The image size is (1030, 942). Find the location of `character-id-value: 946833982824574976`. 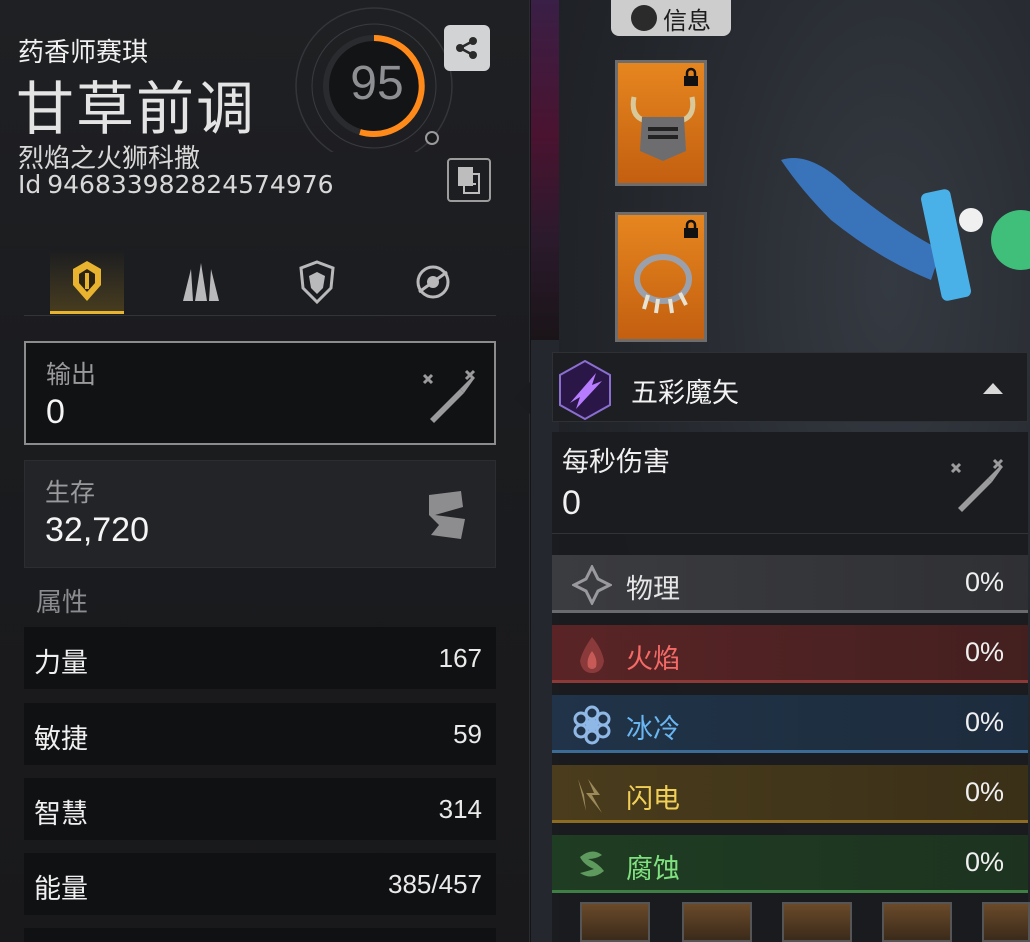

character-id-value: 946833982824574976 is located at coordinates (190, 184).